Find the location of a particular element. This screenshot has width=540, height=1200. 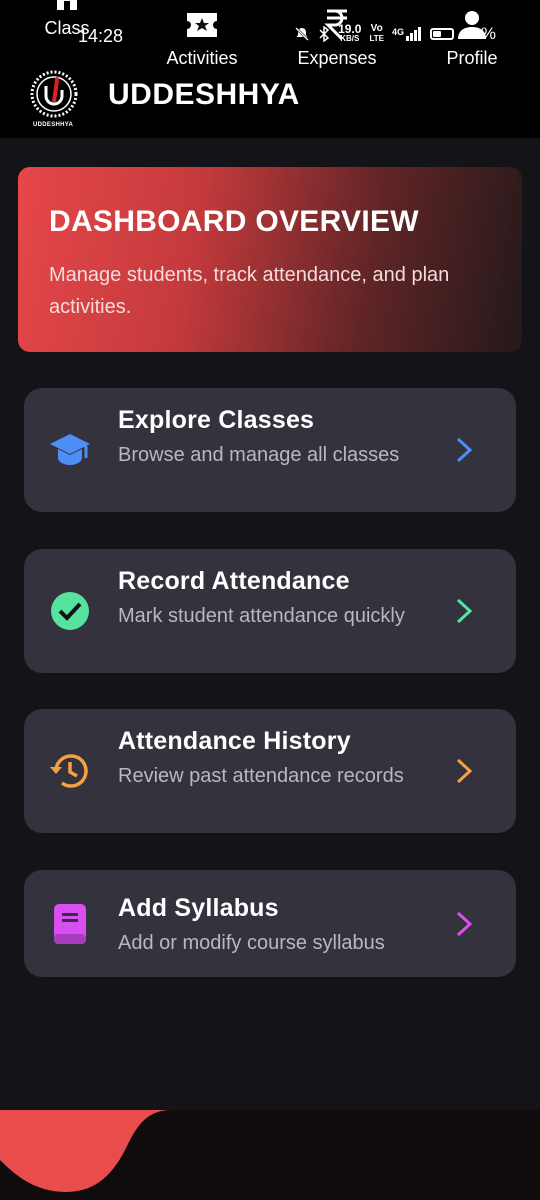

banner-title: DASHBOARD OVERVIEW is located at coordinates (234, 221).